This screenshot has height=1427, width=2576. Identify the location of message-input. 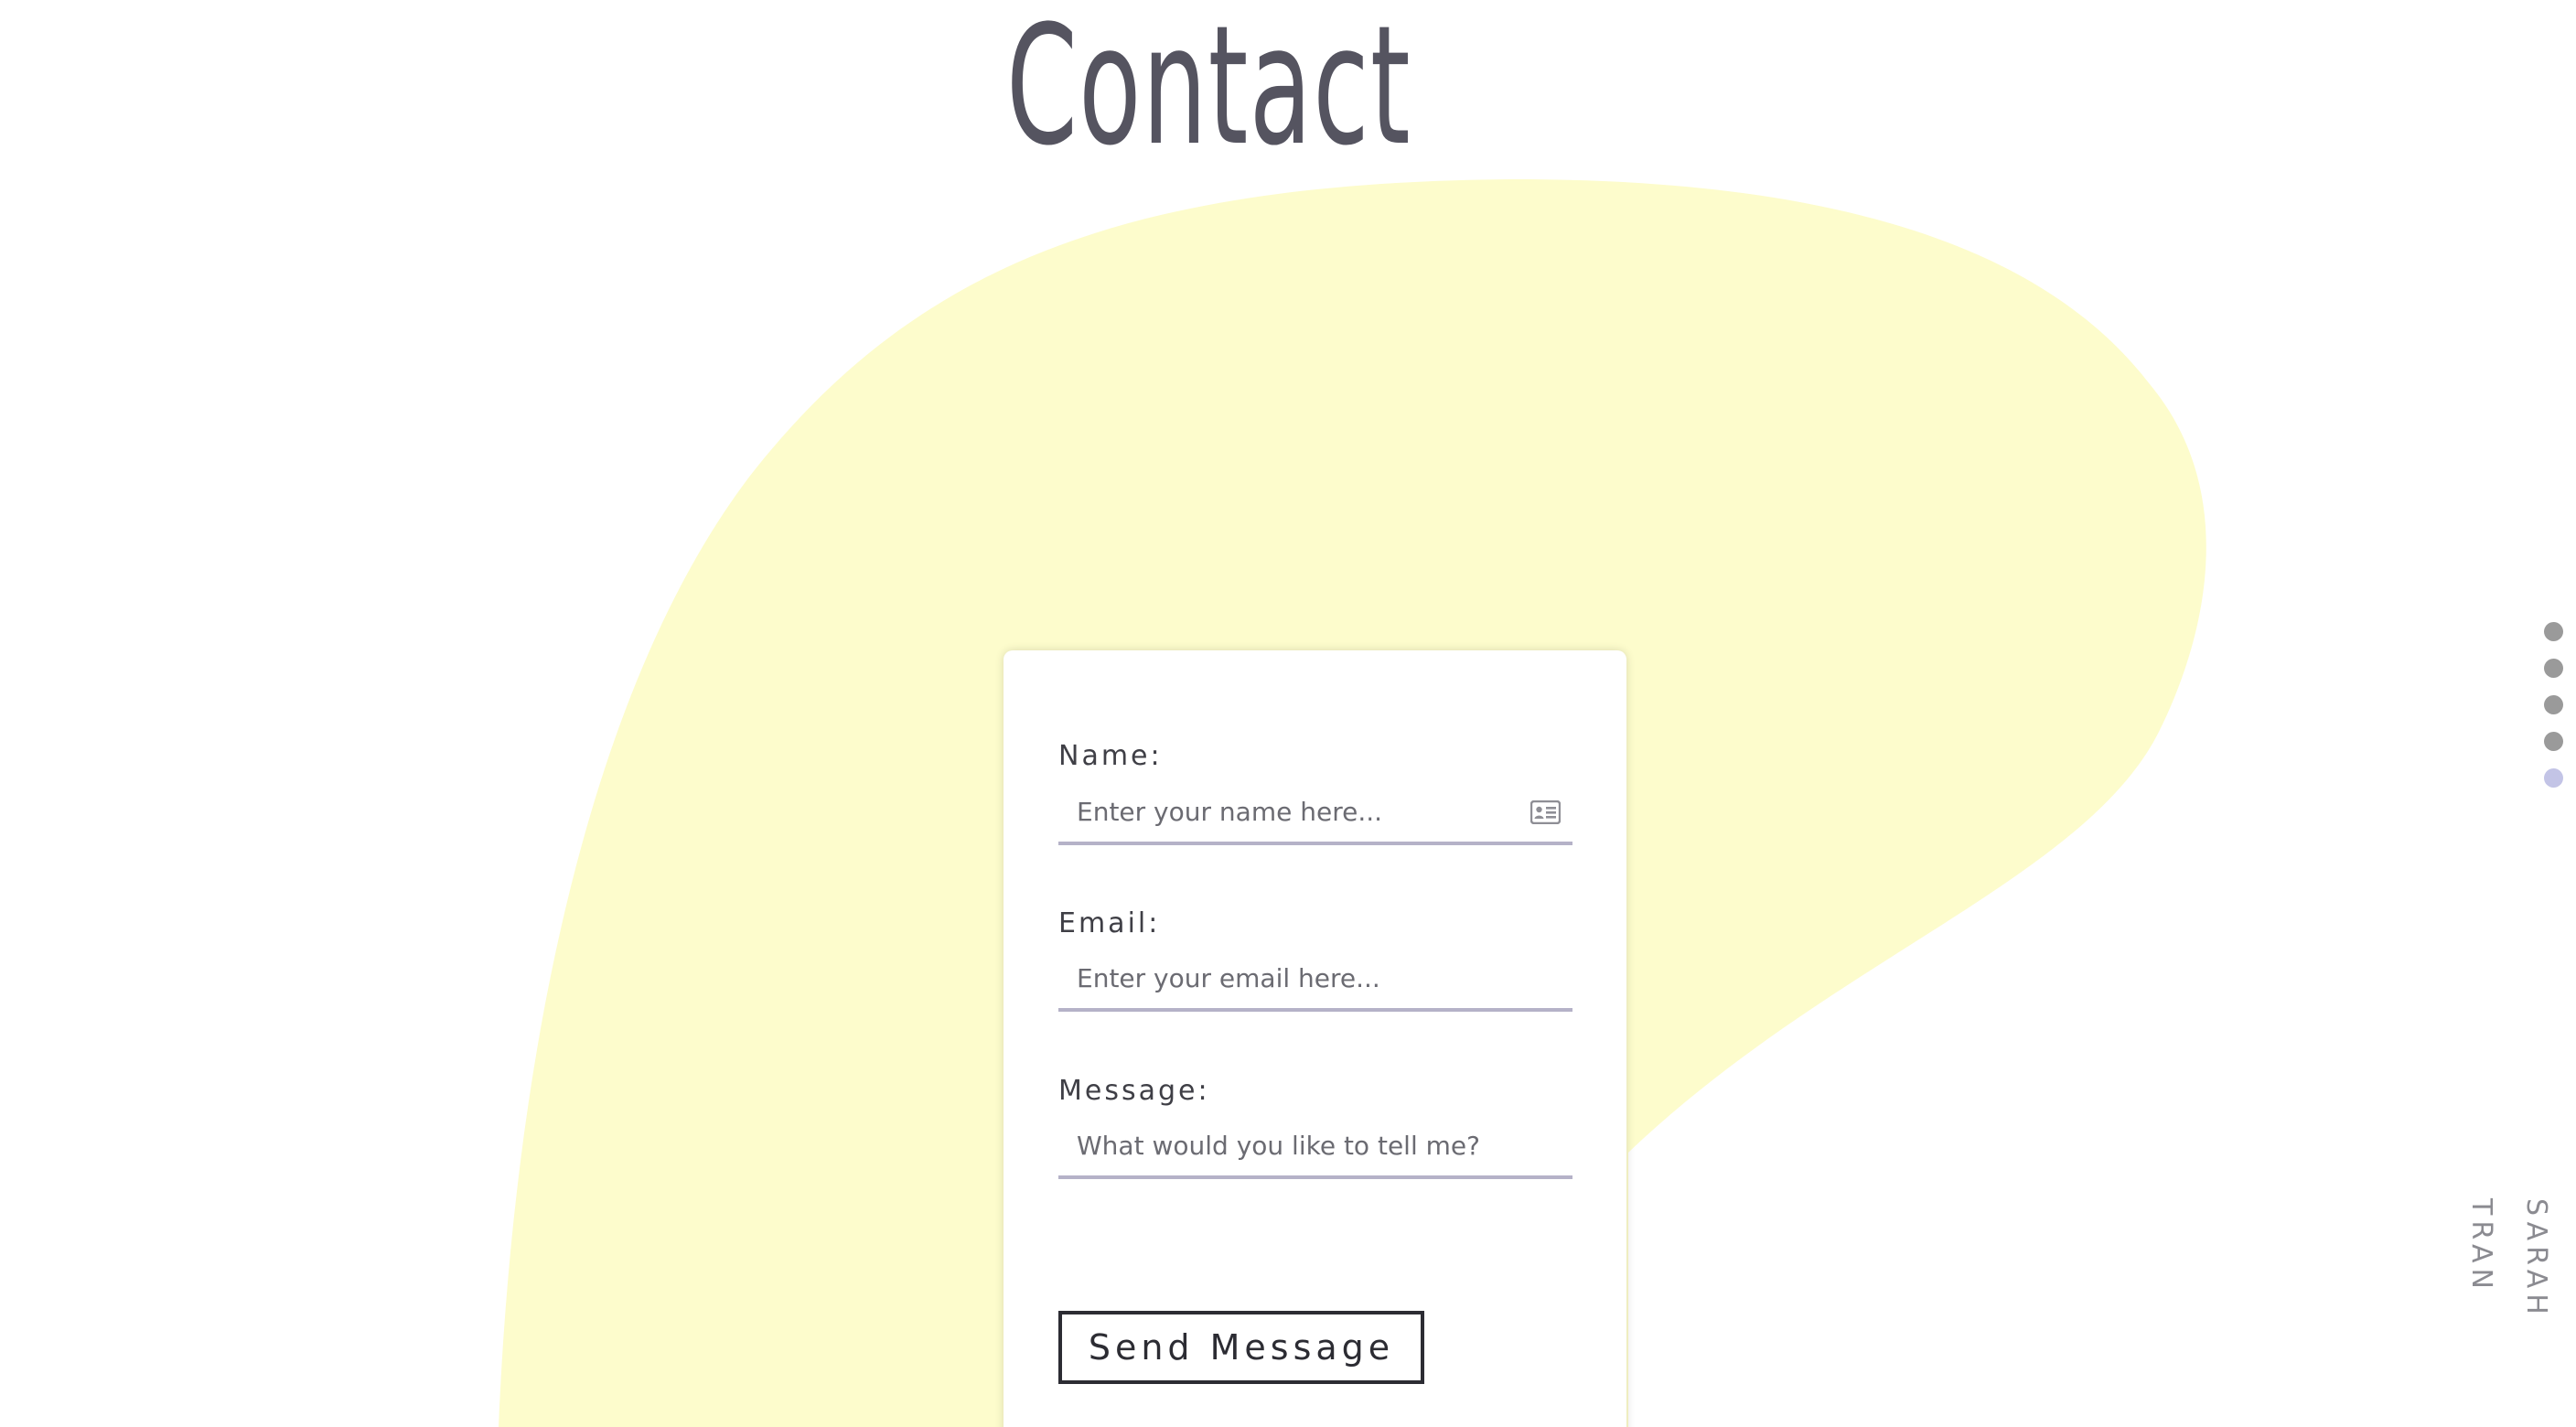
(1315, 1147).